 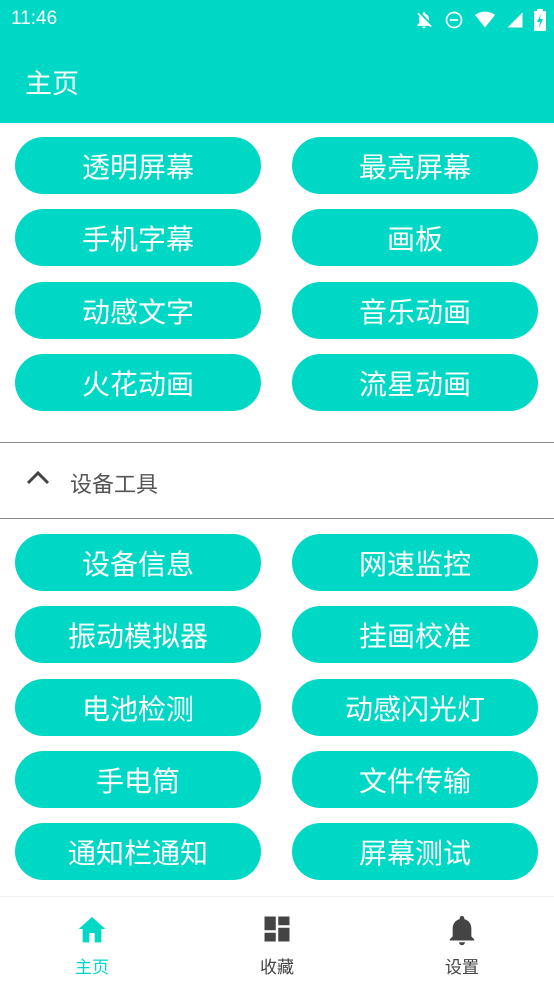 What do you see at coordinates (92, 930) in the screenshot?
I see `home-icon` at bounding box center [92, 930].